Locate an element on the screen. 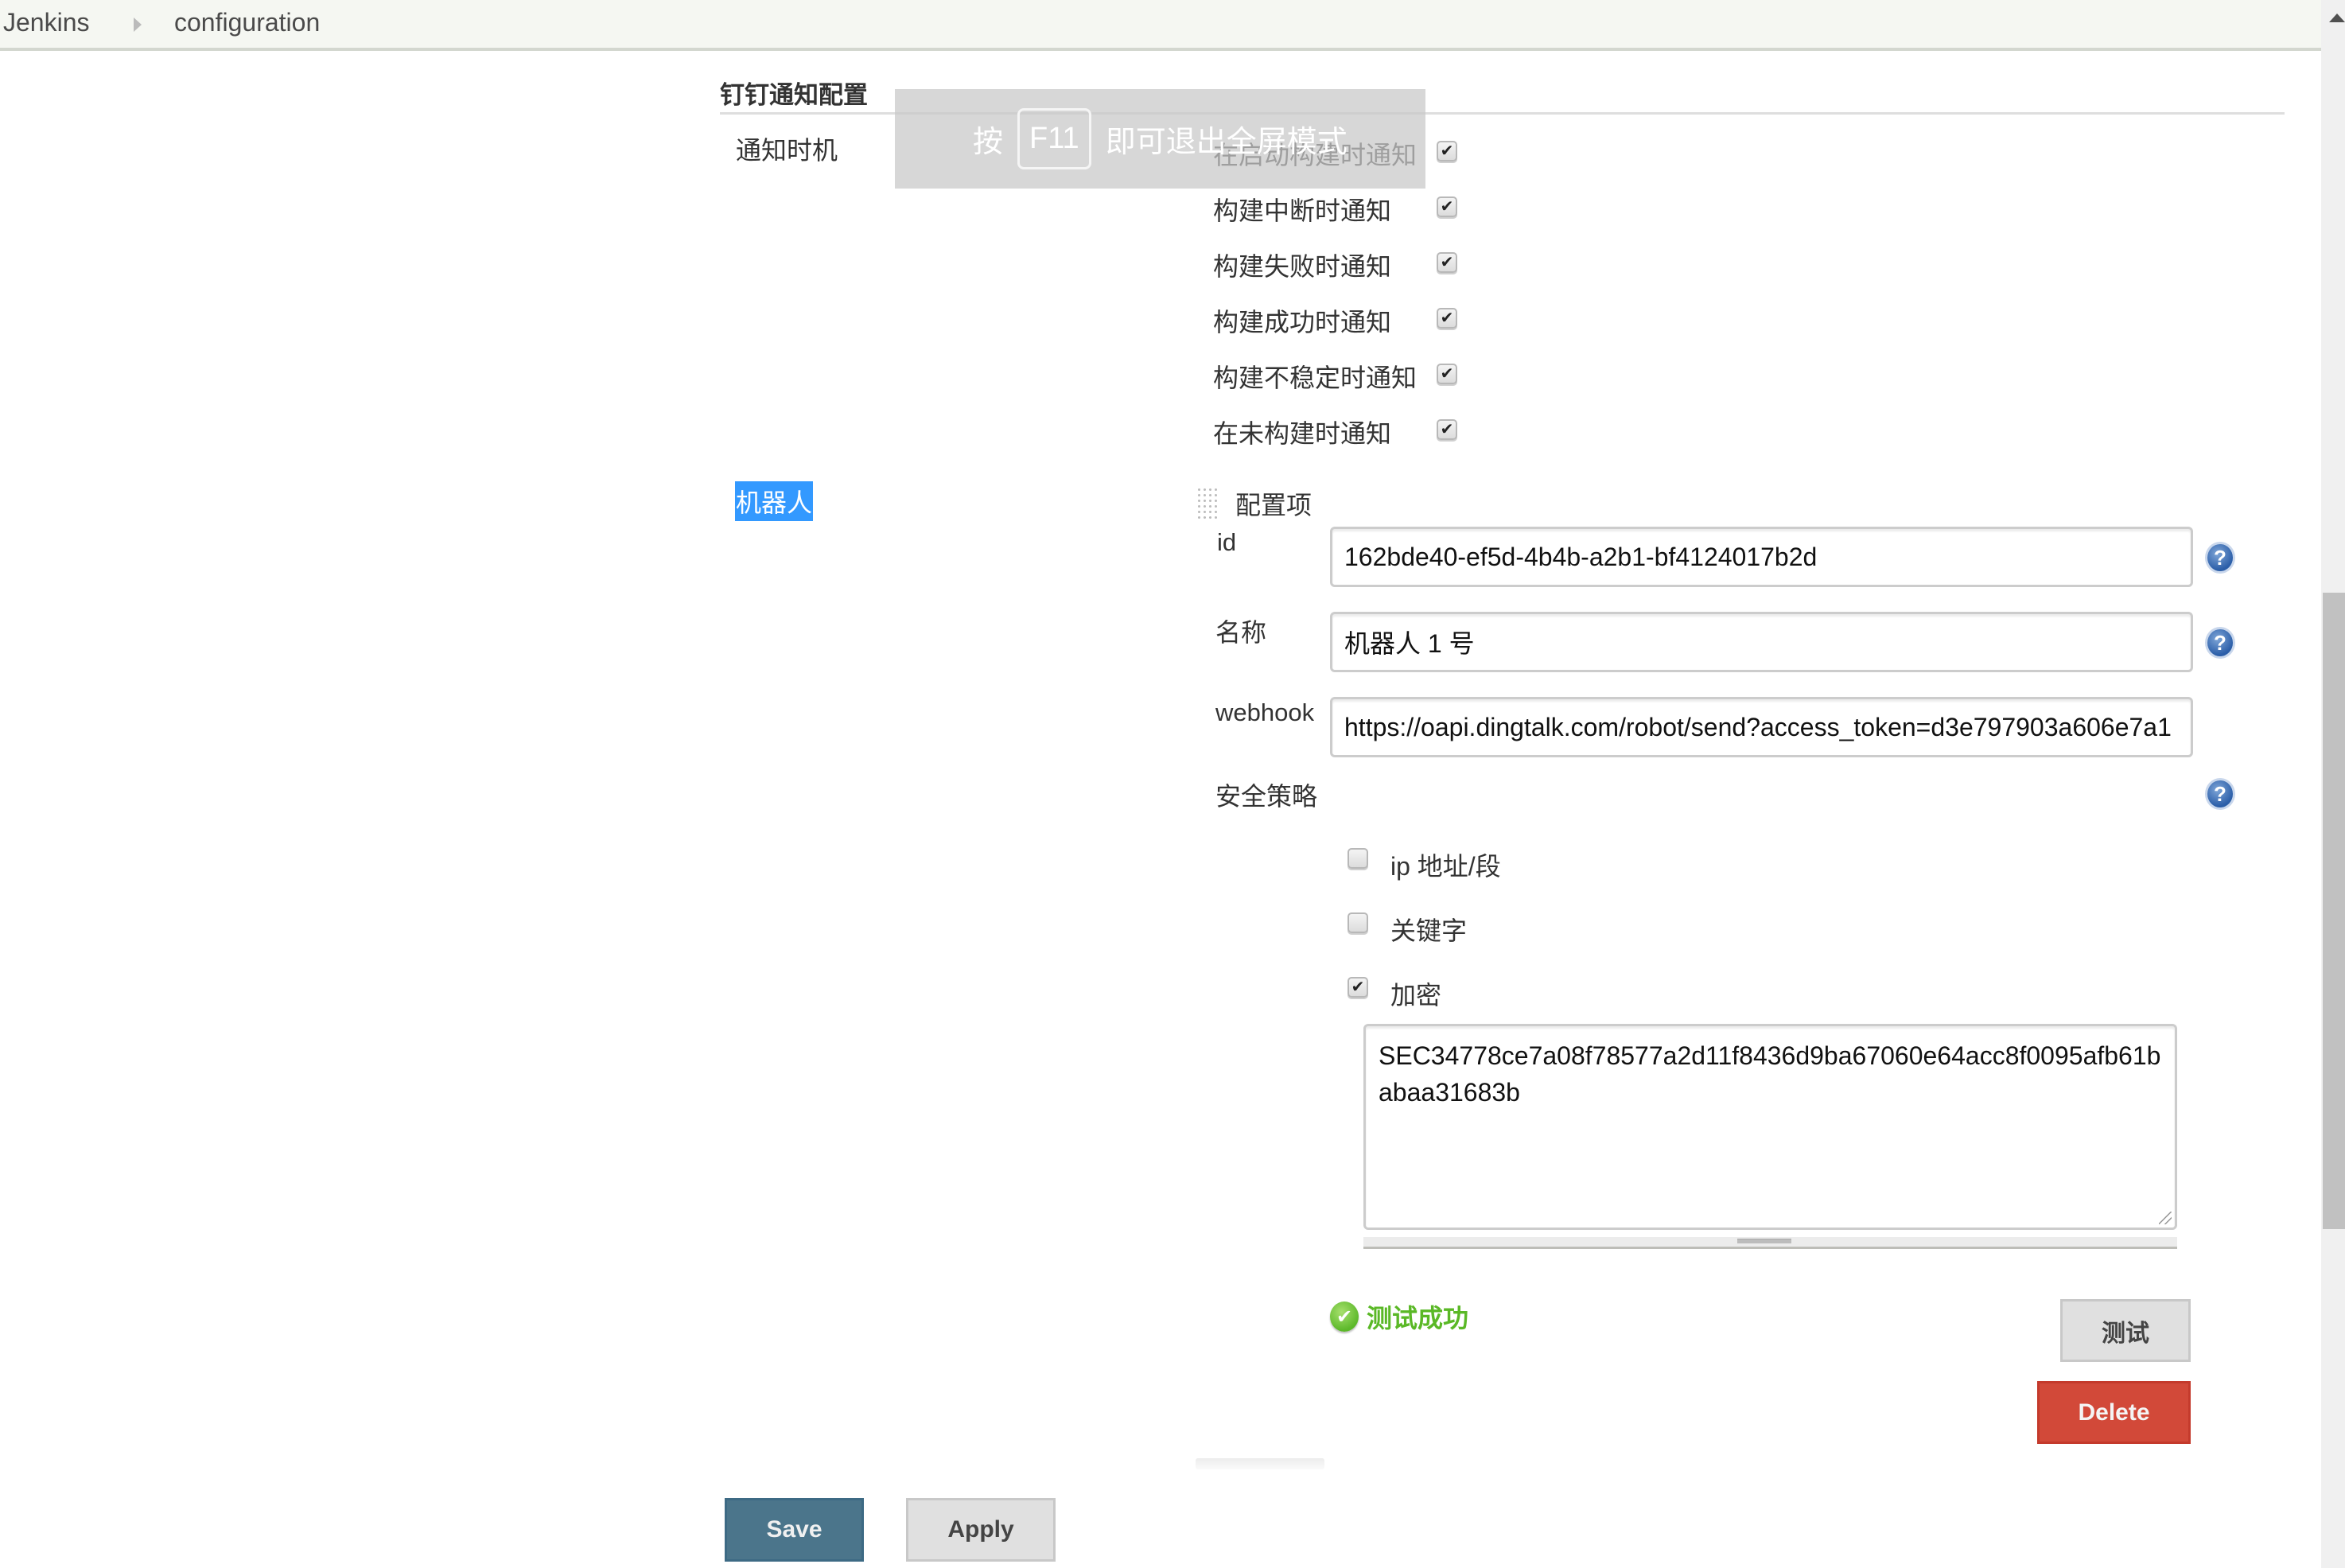 The height and width of the screenshot is (1568, 2345). toast-suffix: 即可退出全屏模式 is located at coordinates (1226, 142).